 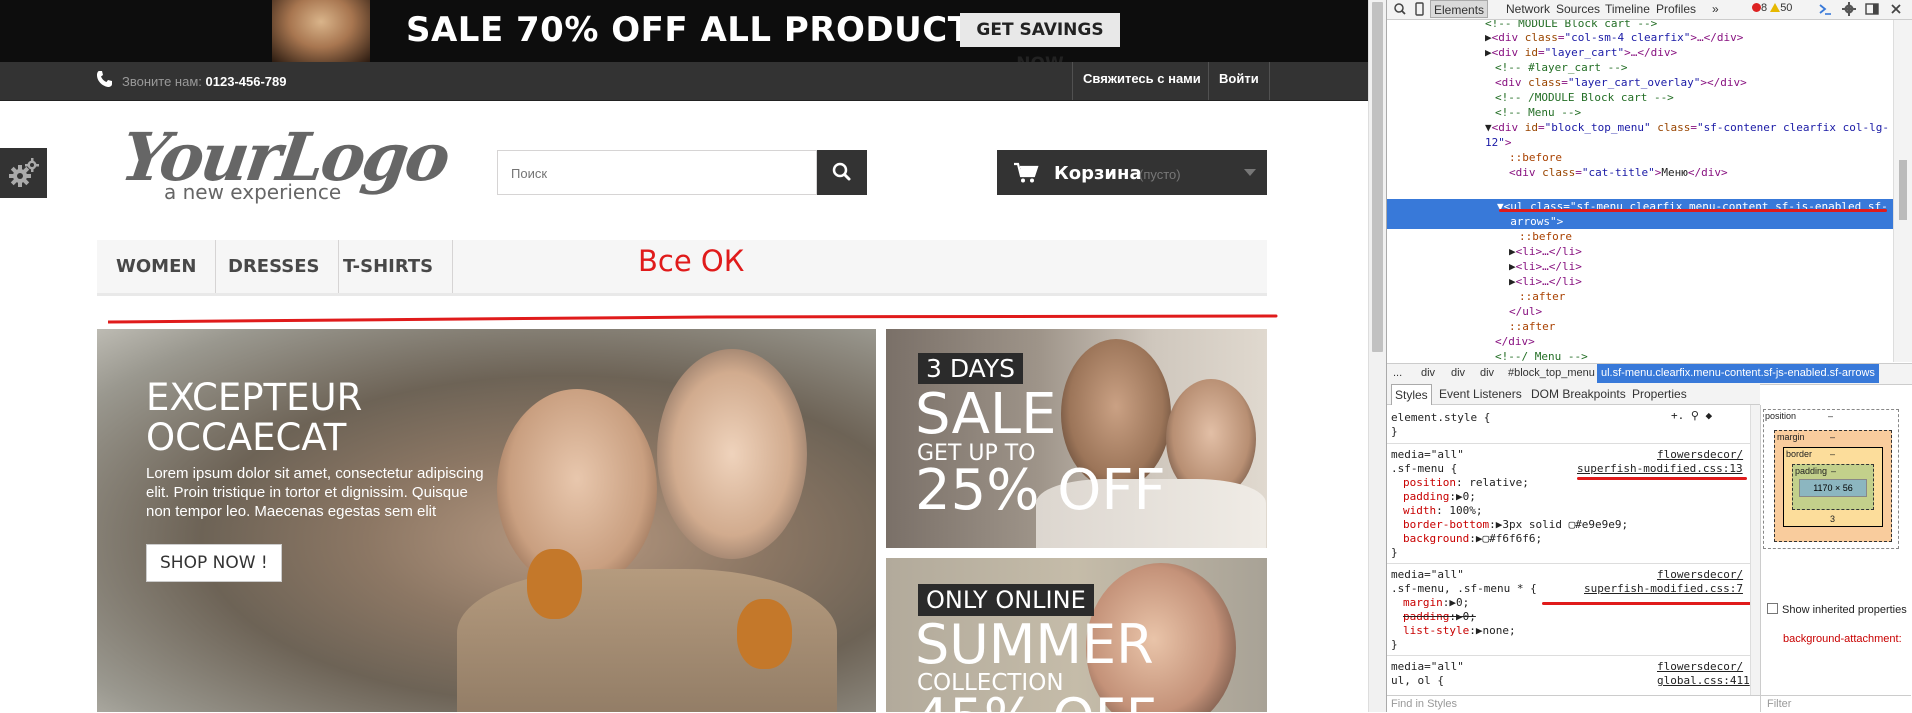 I want to click on page-scrollbar, so click(x=1377, y=356).